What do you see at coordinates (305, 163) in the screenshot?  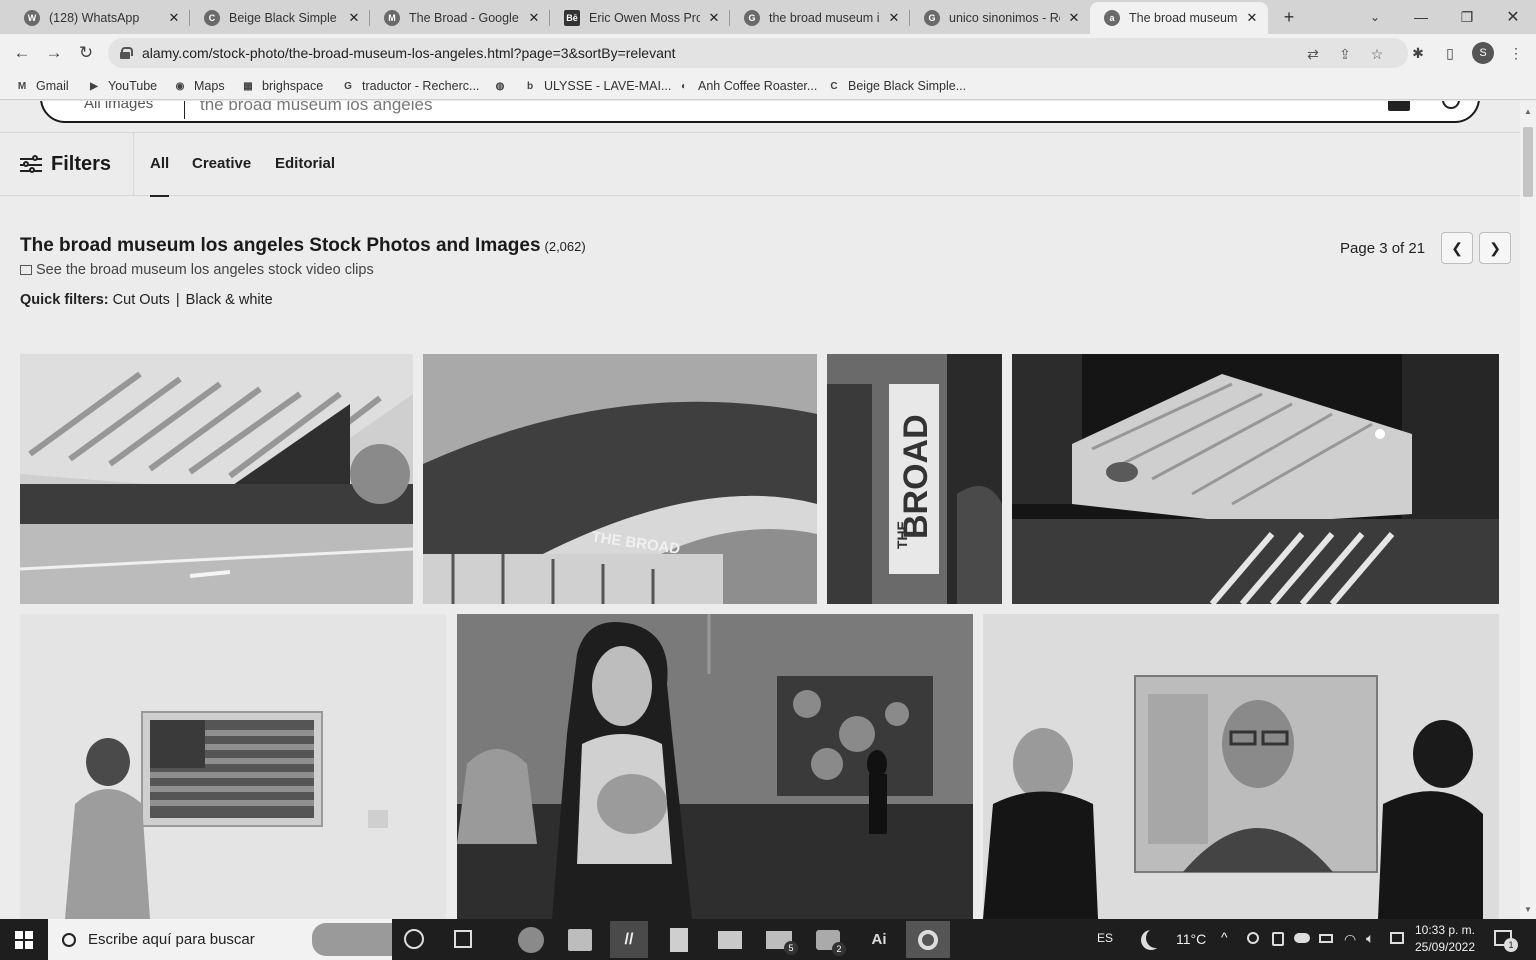 I see `tab-editorial: Editorial` at bounding box center [305, 163].